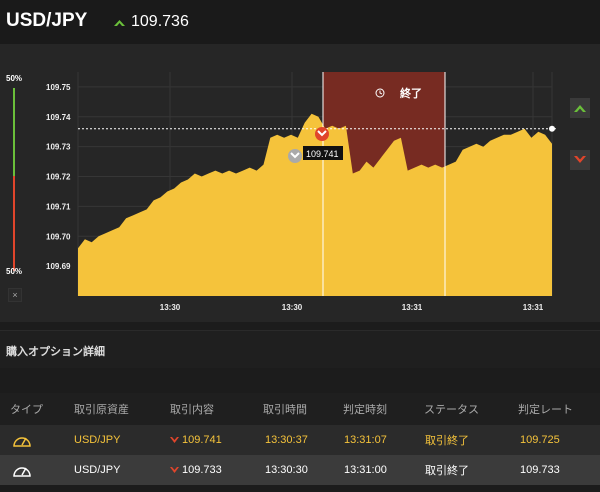 The width and height of the screenshot is (600, 492). What do you see at coordinates (58, 87) in the screenshot?
I see `y-tick-label: 109.75` at bounding box center [58, 87].